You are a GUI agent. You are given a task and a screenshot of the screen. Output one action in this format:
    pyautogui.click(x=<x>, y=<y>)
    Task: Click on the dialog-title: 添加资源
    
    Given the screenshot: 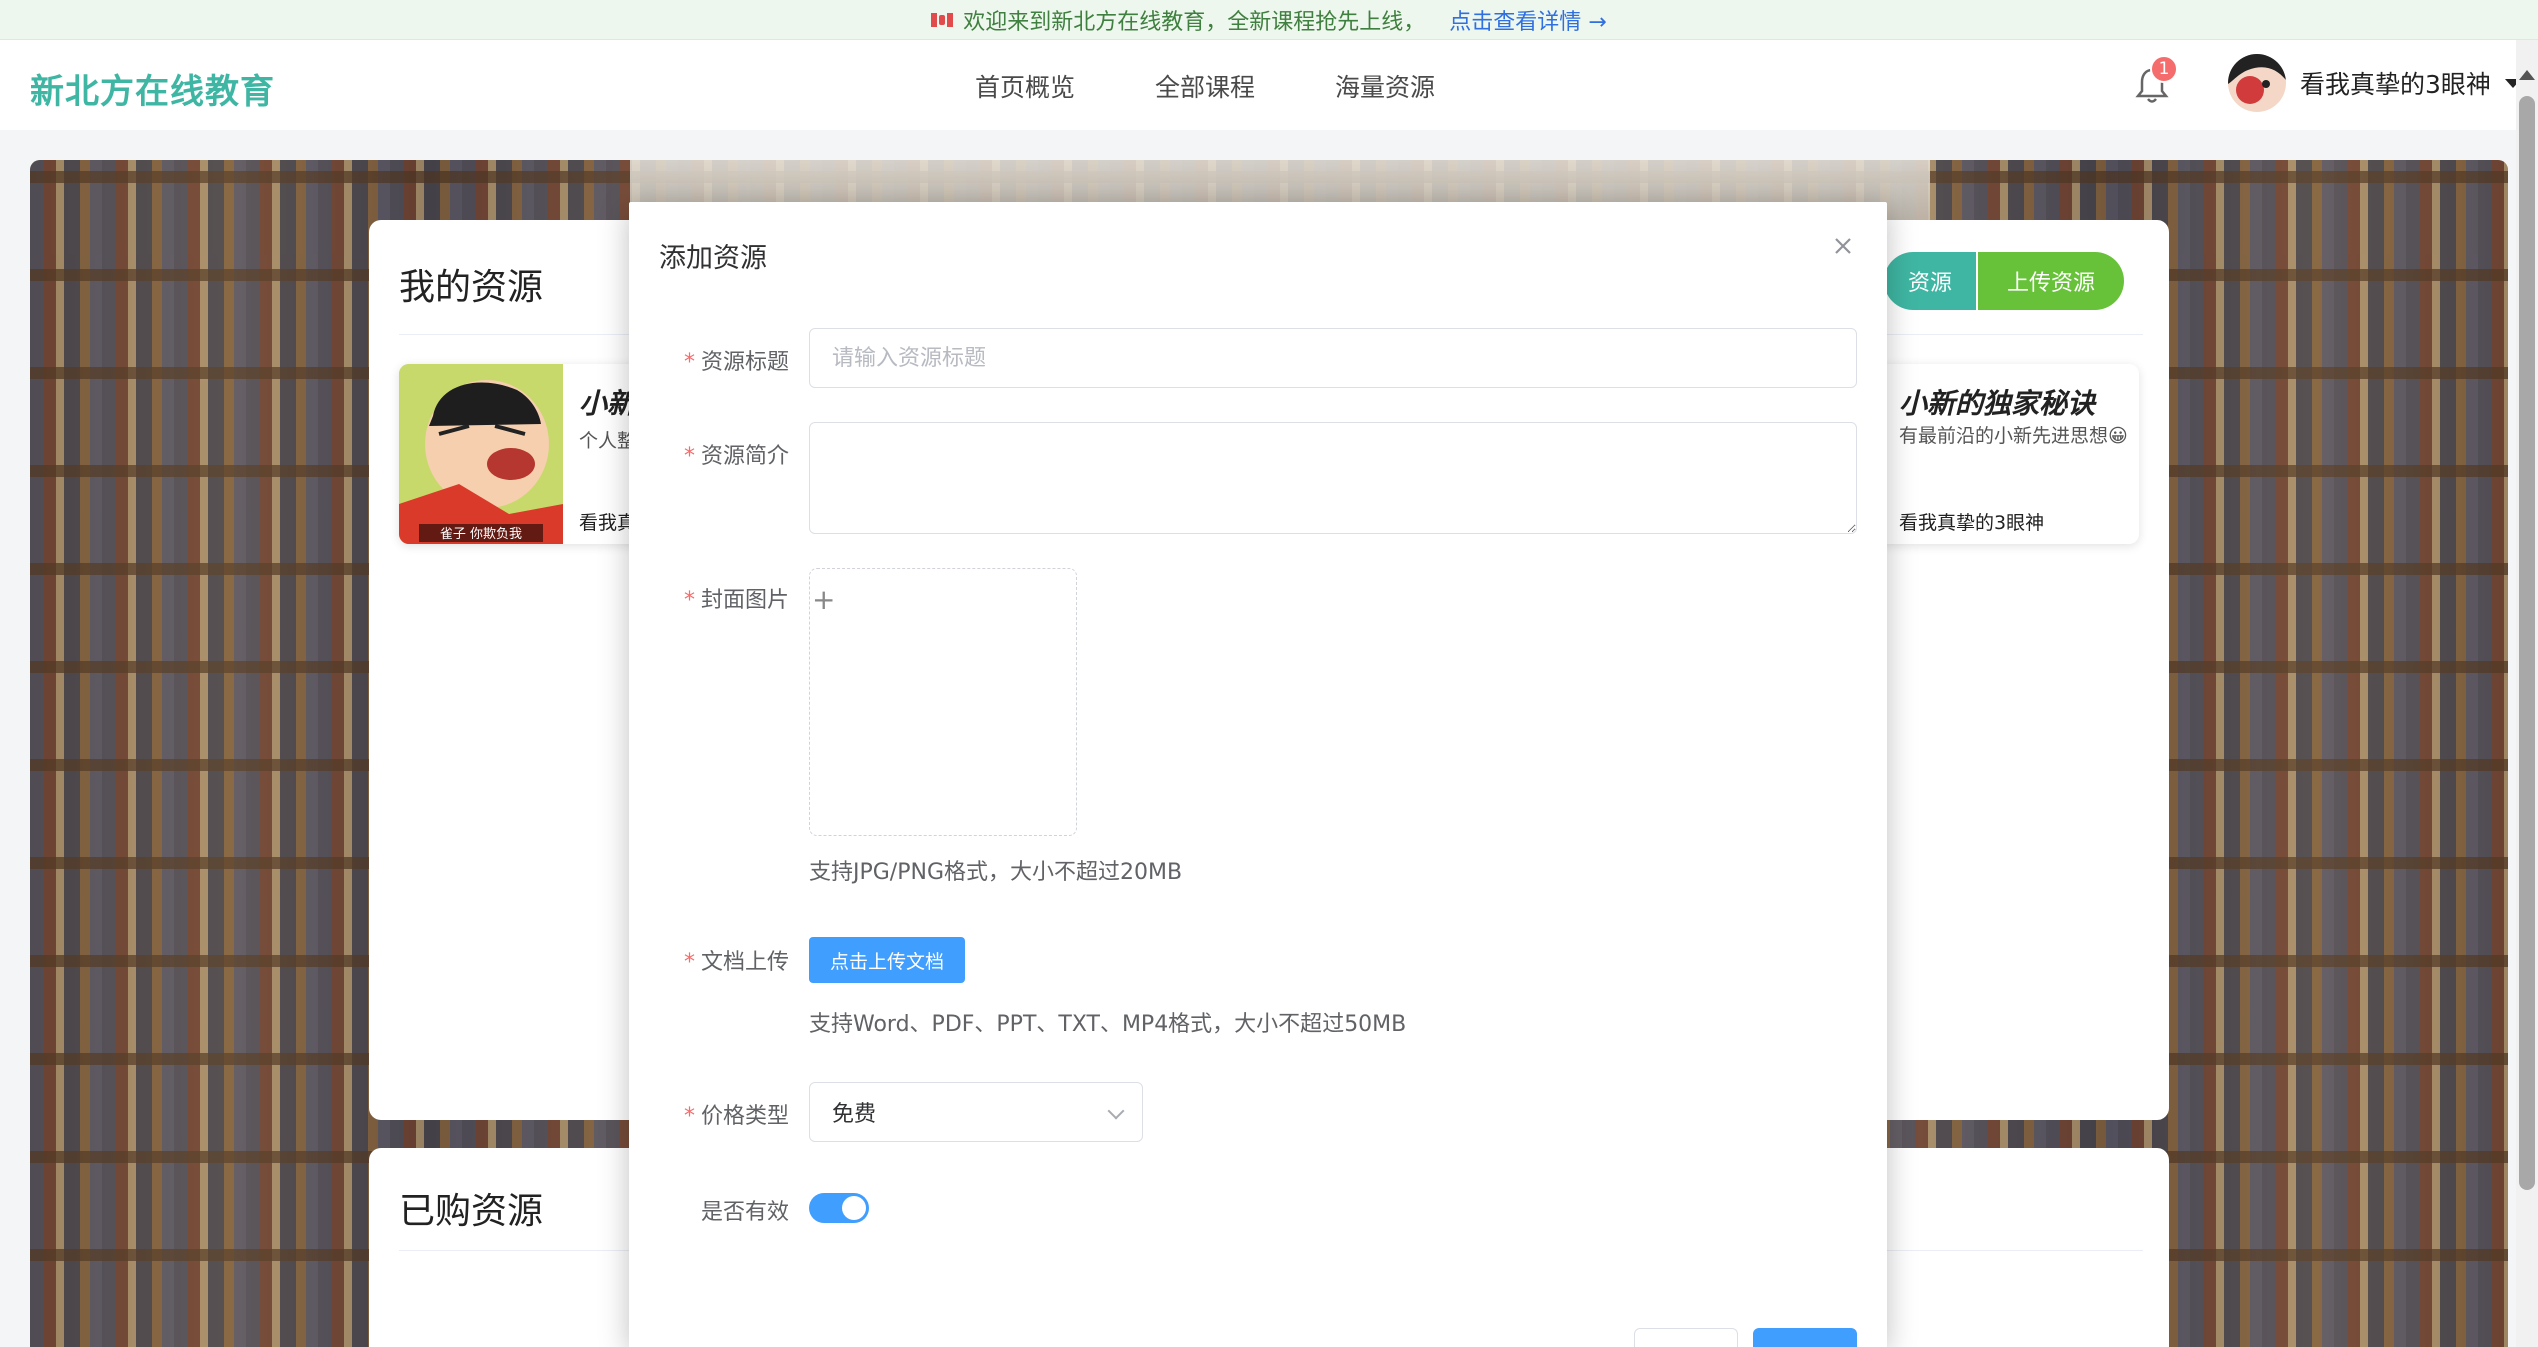 What is the action you would take?
    pyautogui.click(x=713, y=258)
    